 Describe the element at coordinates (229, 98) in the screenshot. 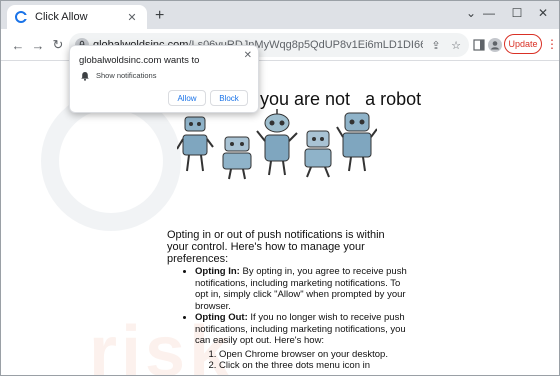

I see `block-button: Block` at that location.